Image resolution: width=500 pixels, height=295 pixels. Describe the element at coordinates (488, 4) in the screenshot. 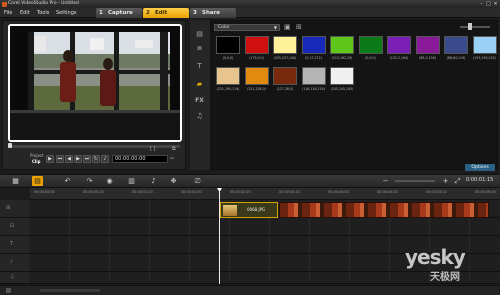

I see `maximize-icon: □` at that location.